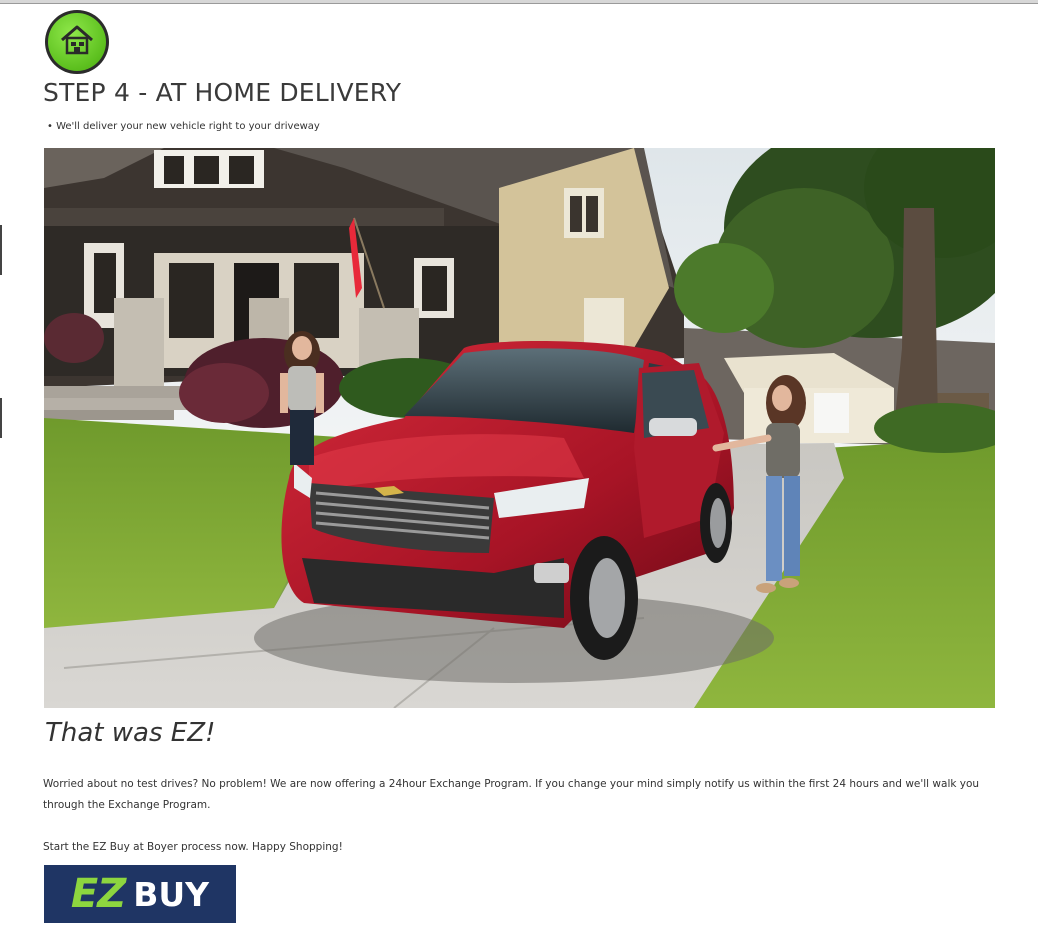 This screenshot has height=926, width=1038. What do you see at coordinates (222, 92) in the screenshot?
I see `step-title: STEP 4 - AT HOME DELIVERY` at bounding box center [222, 92].